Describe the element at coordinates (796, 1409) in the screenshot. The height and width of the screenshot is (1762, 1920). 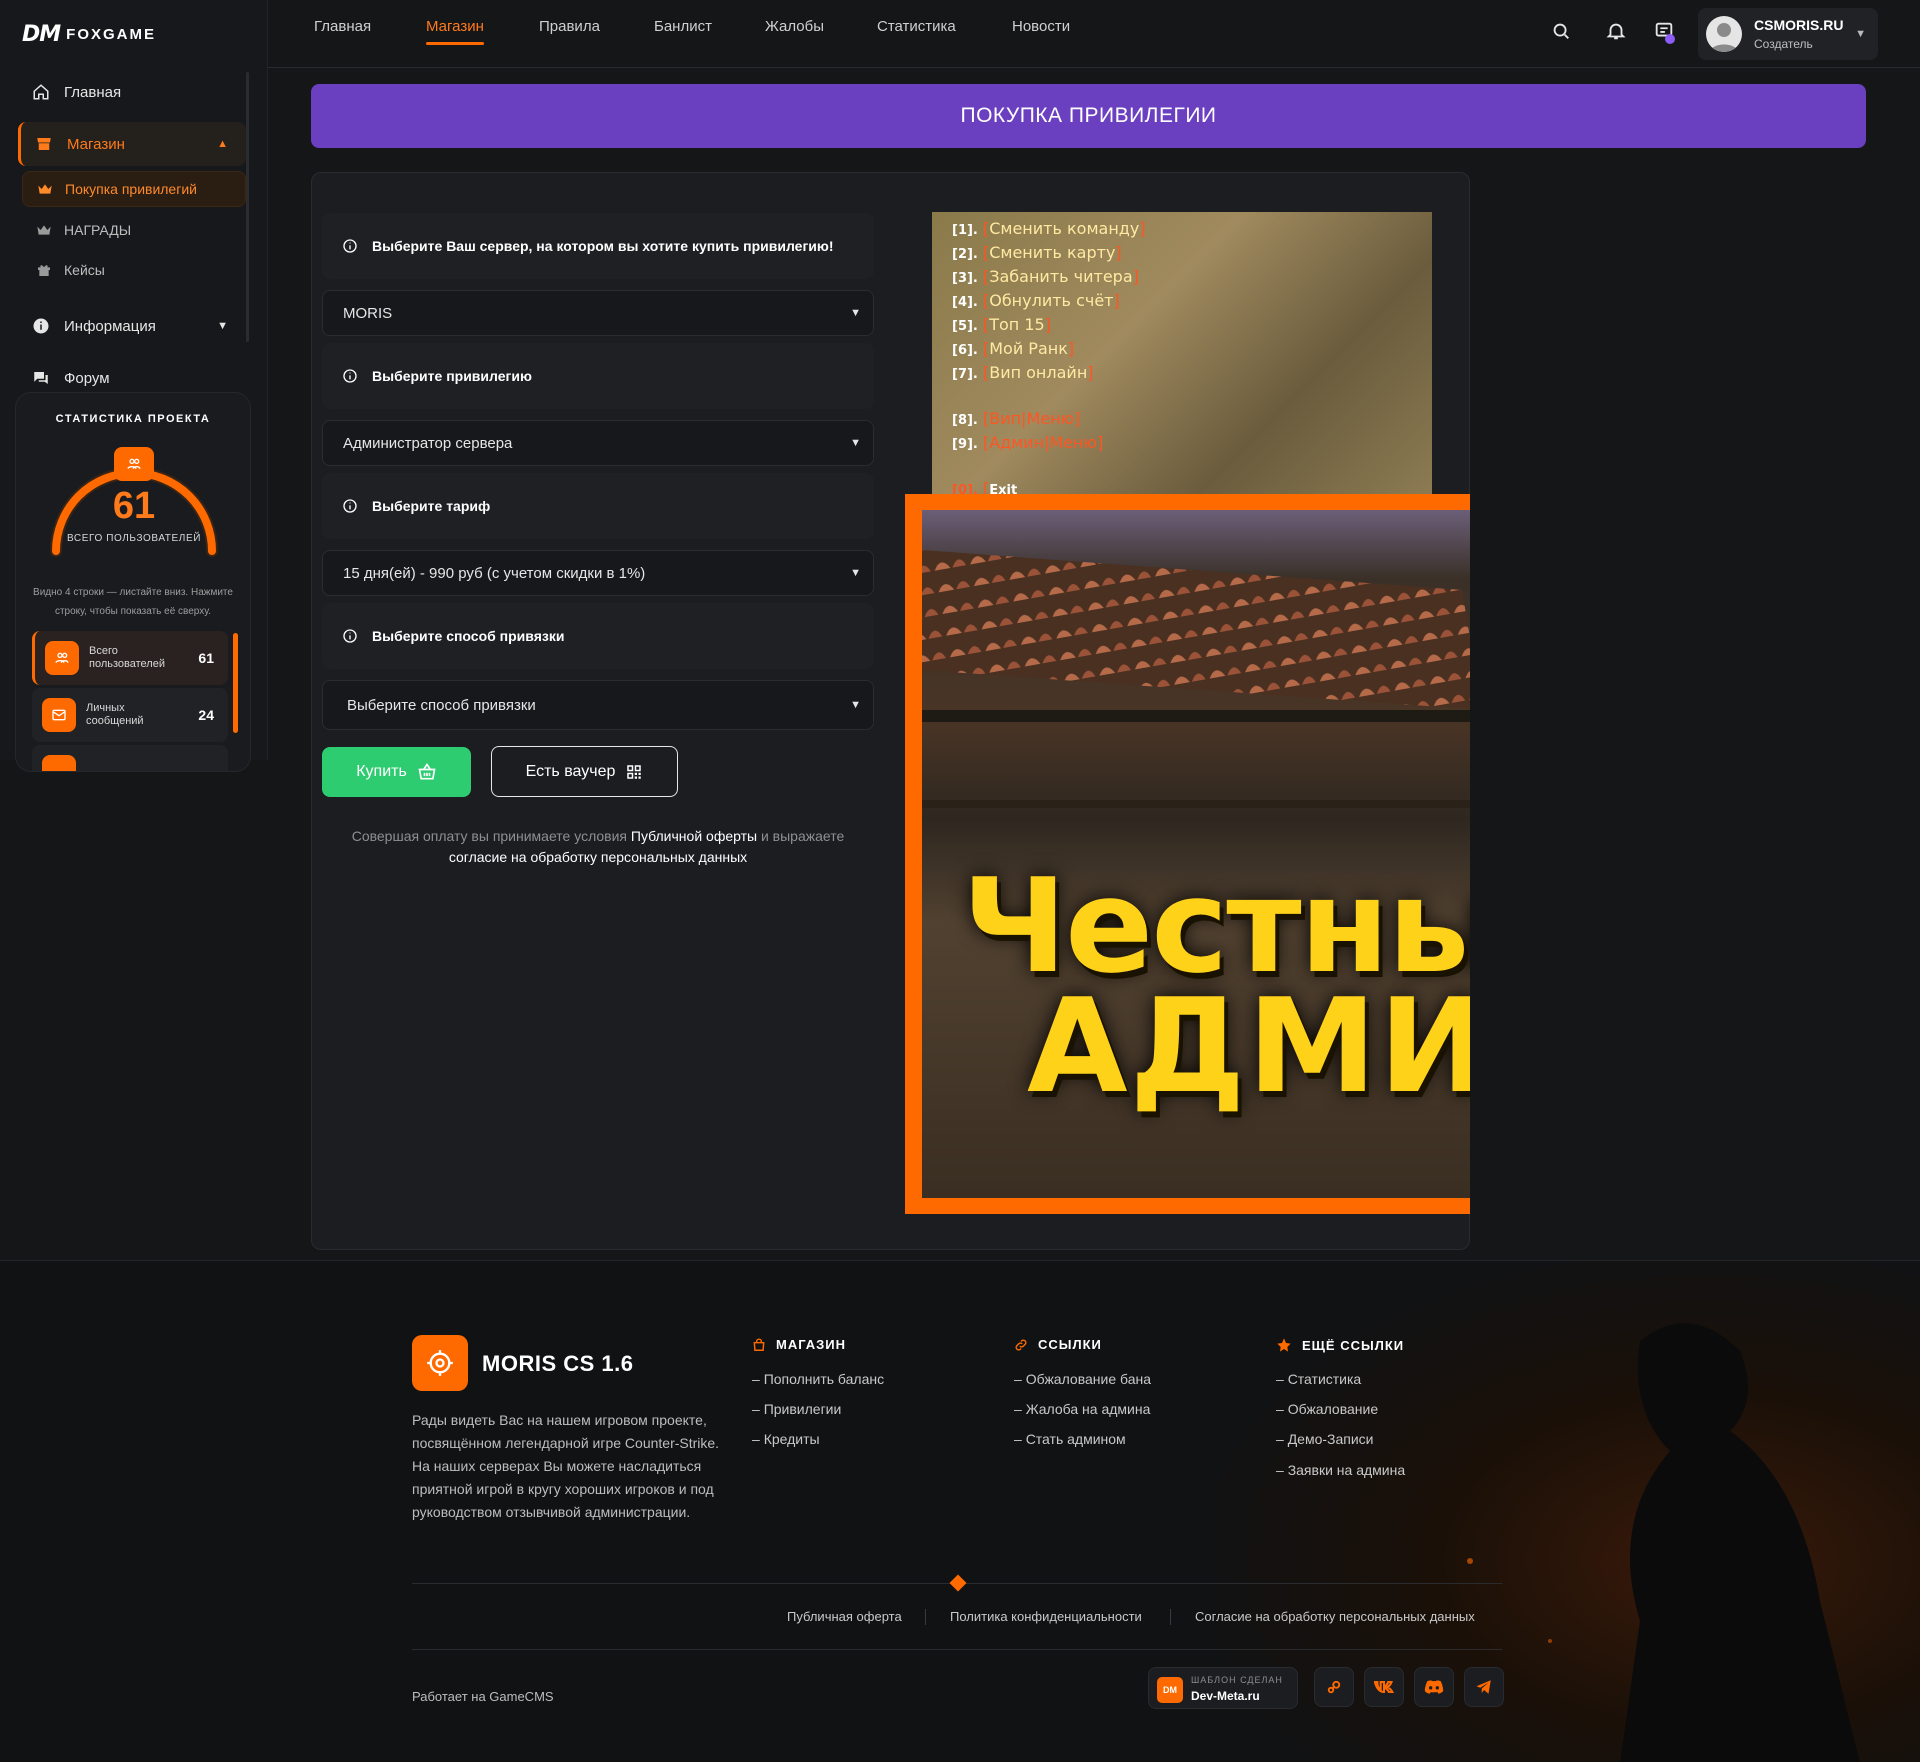
I see `footer-link: – Привилегии` at that location.